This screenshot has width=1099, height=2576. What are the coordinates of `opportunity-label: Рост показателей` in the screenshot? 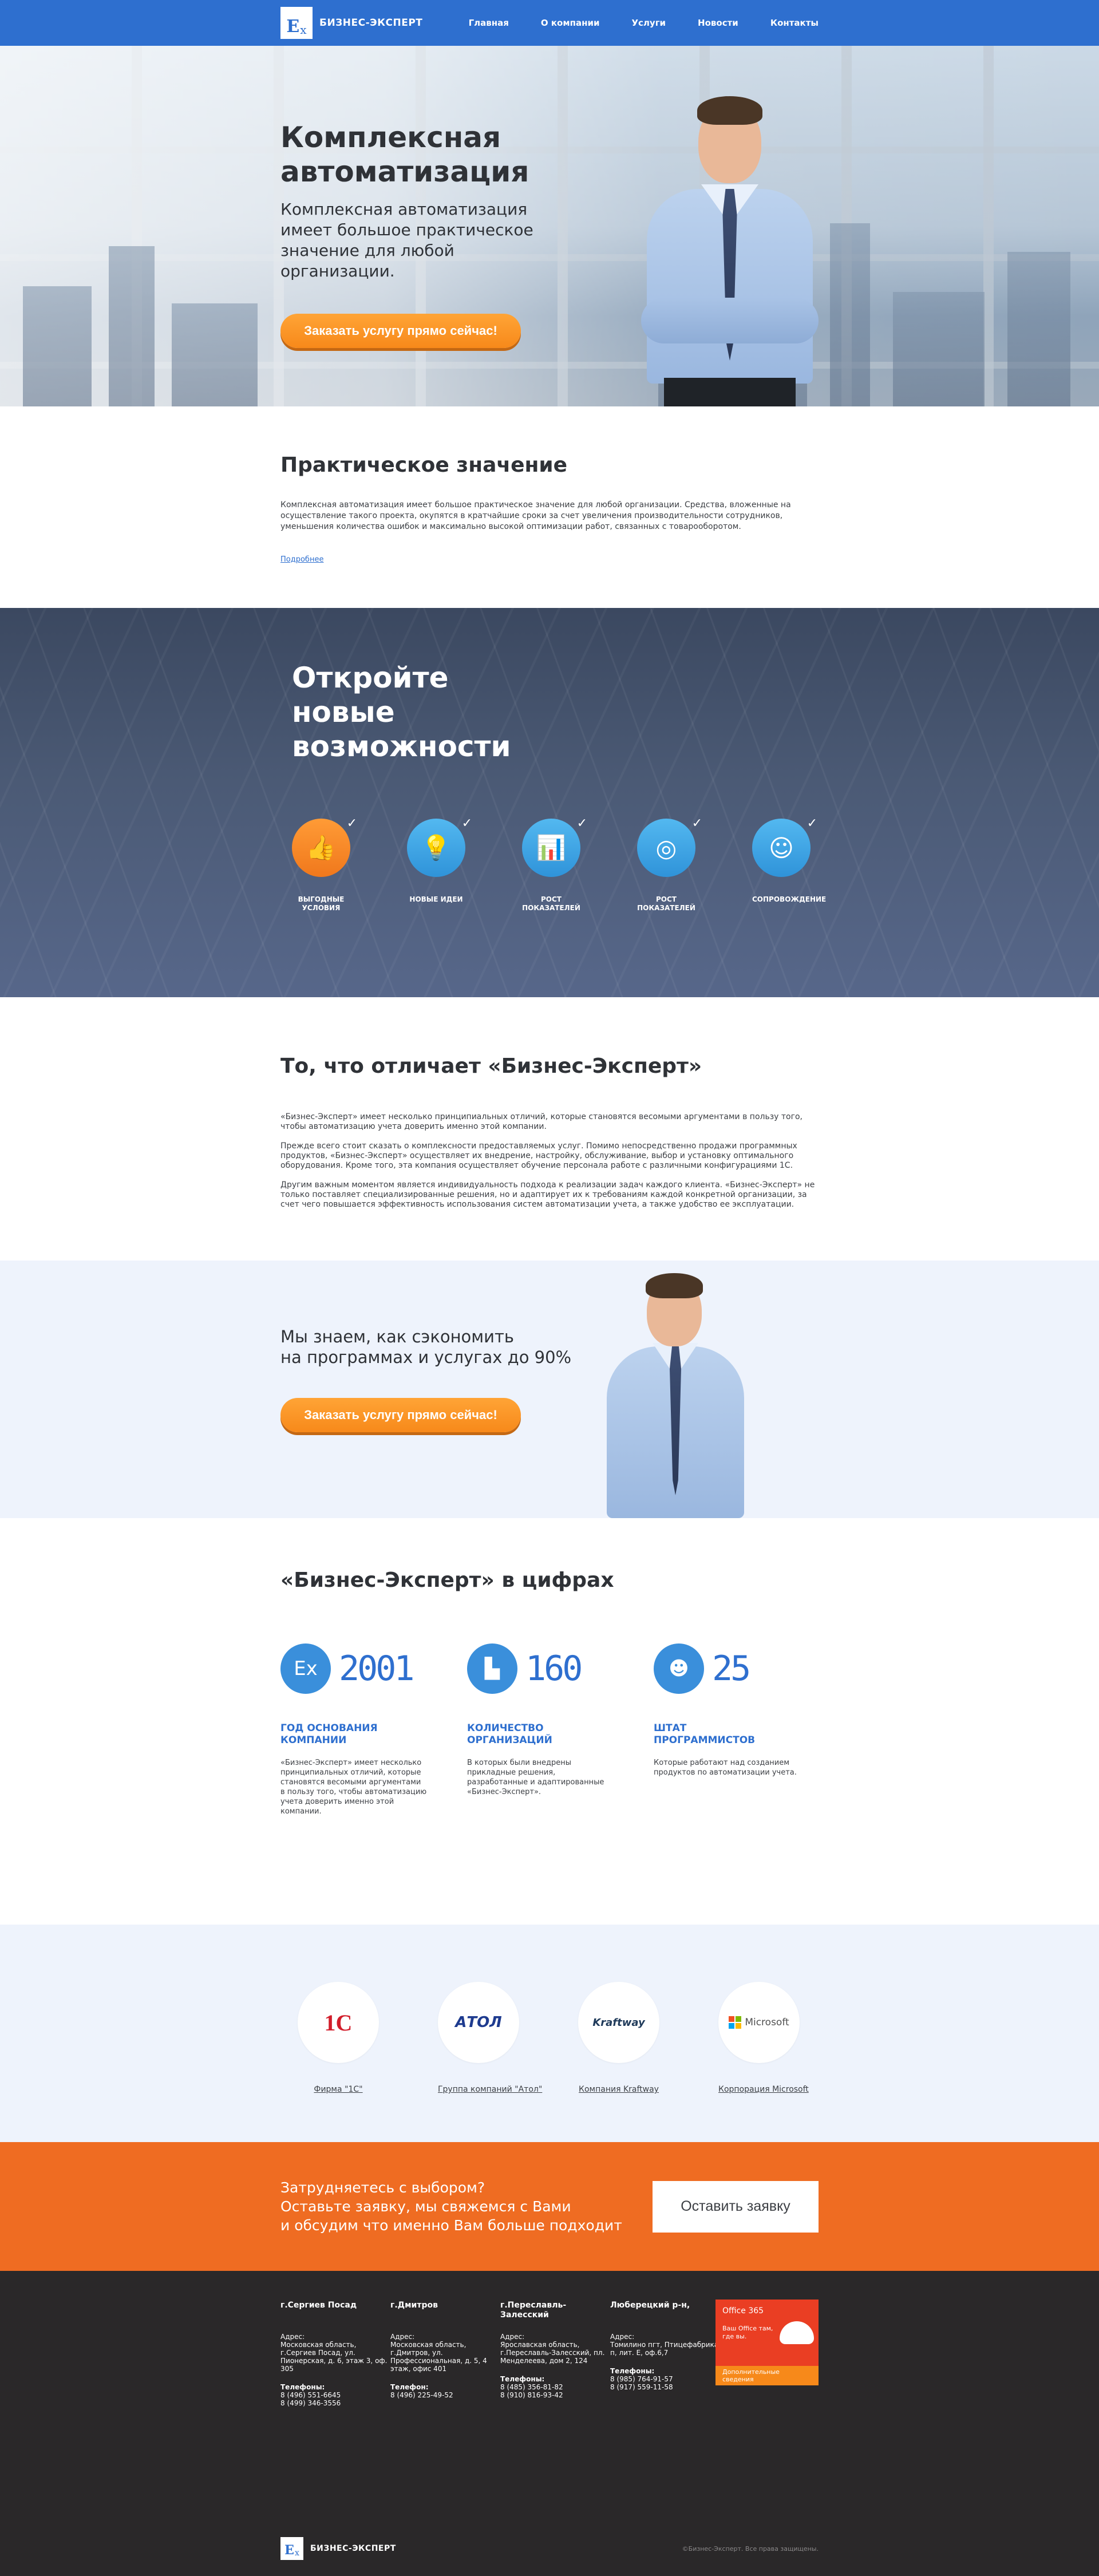 It's located at (551, 903).